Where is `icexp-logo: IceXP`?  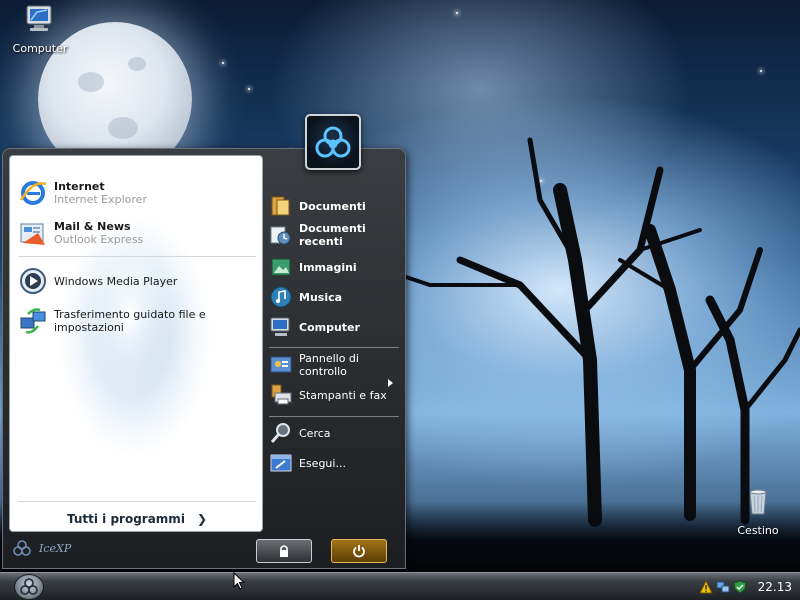 icexp-logo: IceXP is located at coordinates (40, 548).